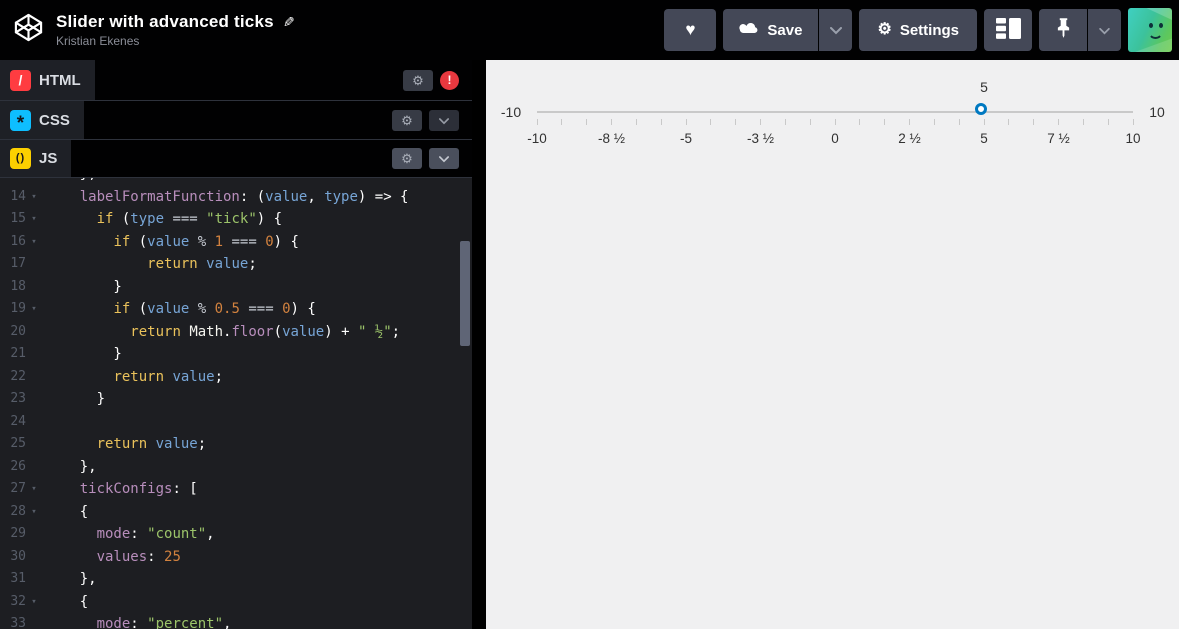  Describe the element at coordinates (236, 182) in the screenshot. I see `code-line: 13 },` at that location.